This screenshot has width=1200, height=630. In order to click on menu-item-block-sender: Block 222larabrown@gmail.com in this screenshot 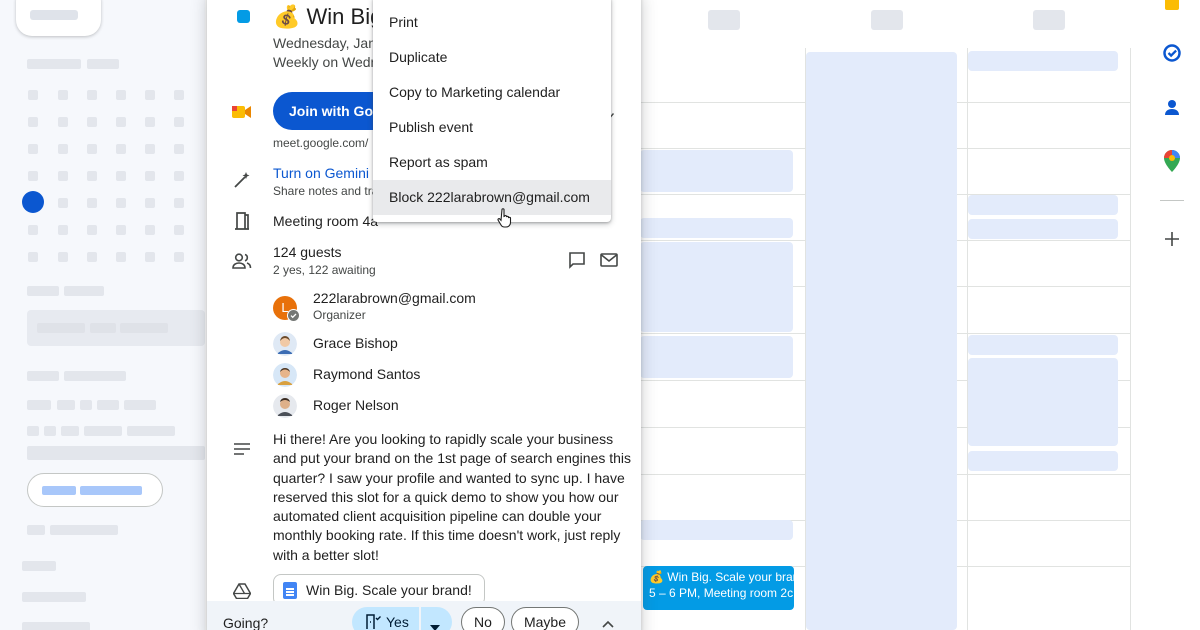, I will do `click(492, 197)`.